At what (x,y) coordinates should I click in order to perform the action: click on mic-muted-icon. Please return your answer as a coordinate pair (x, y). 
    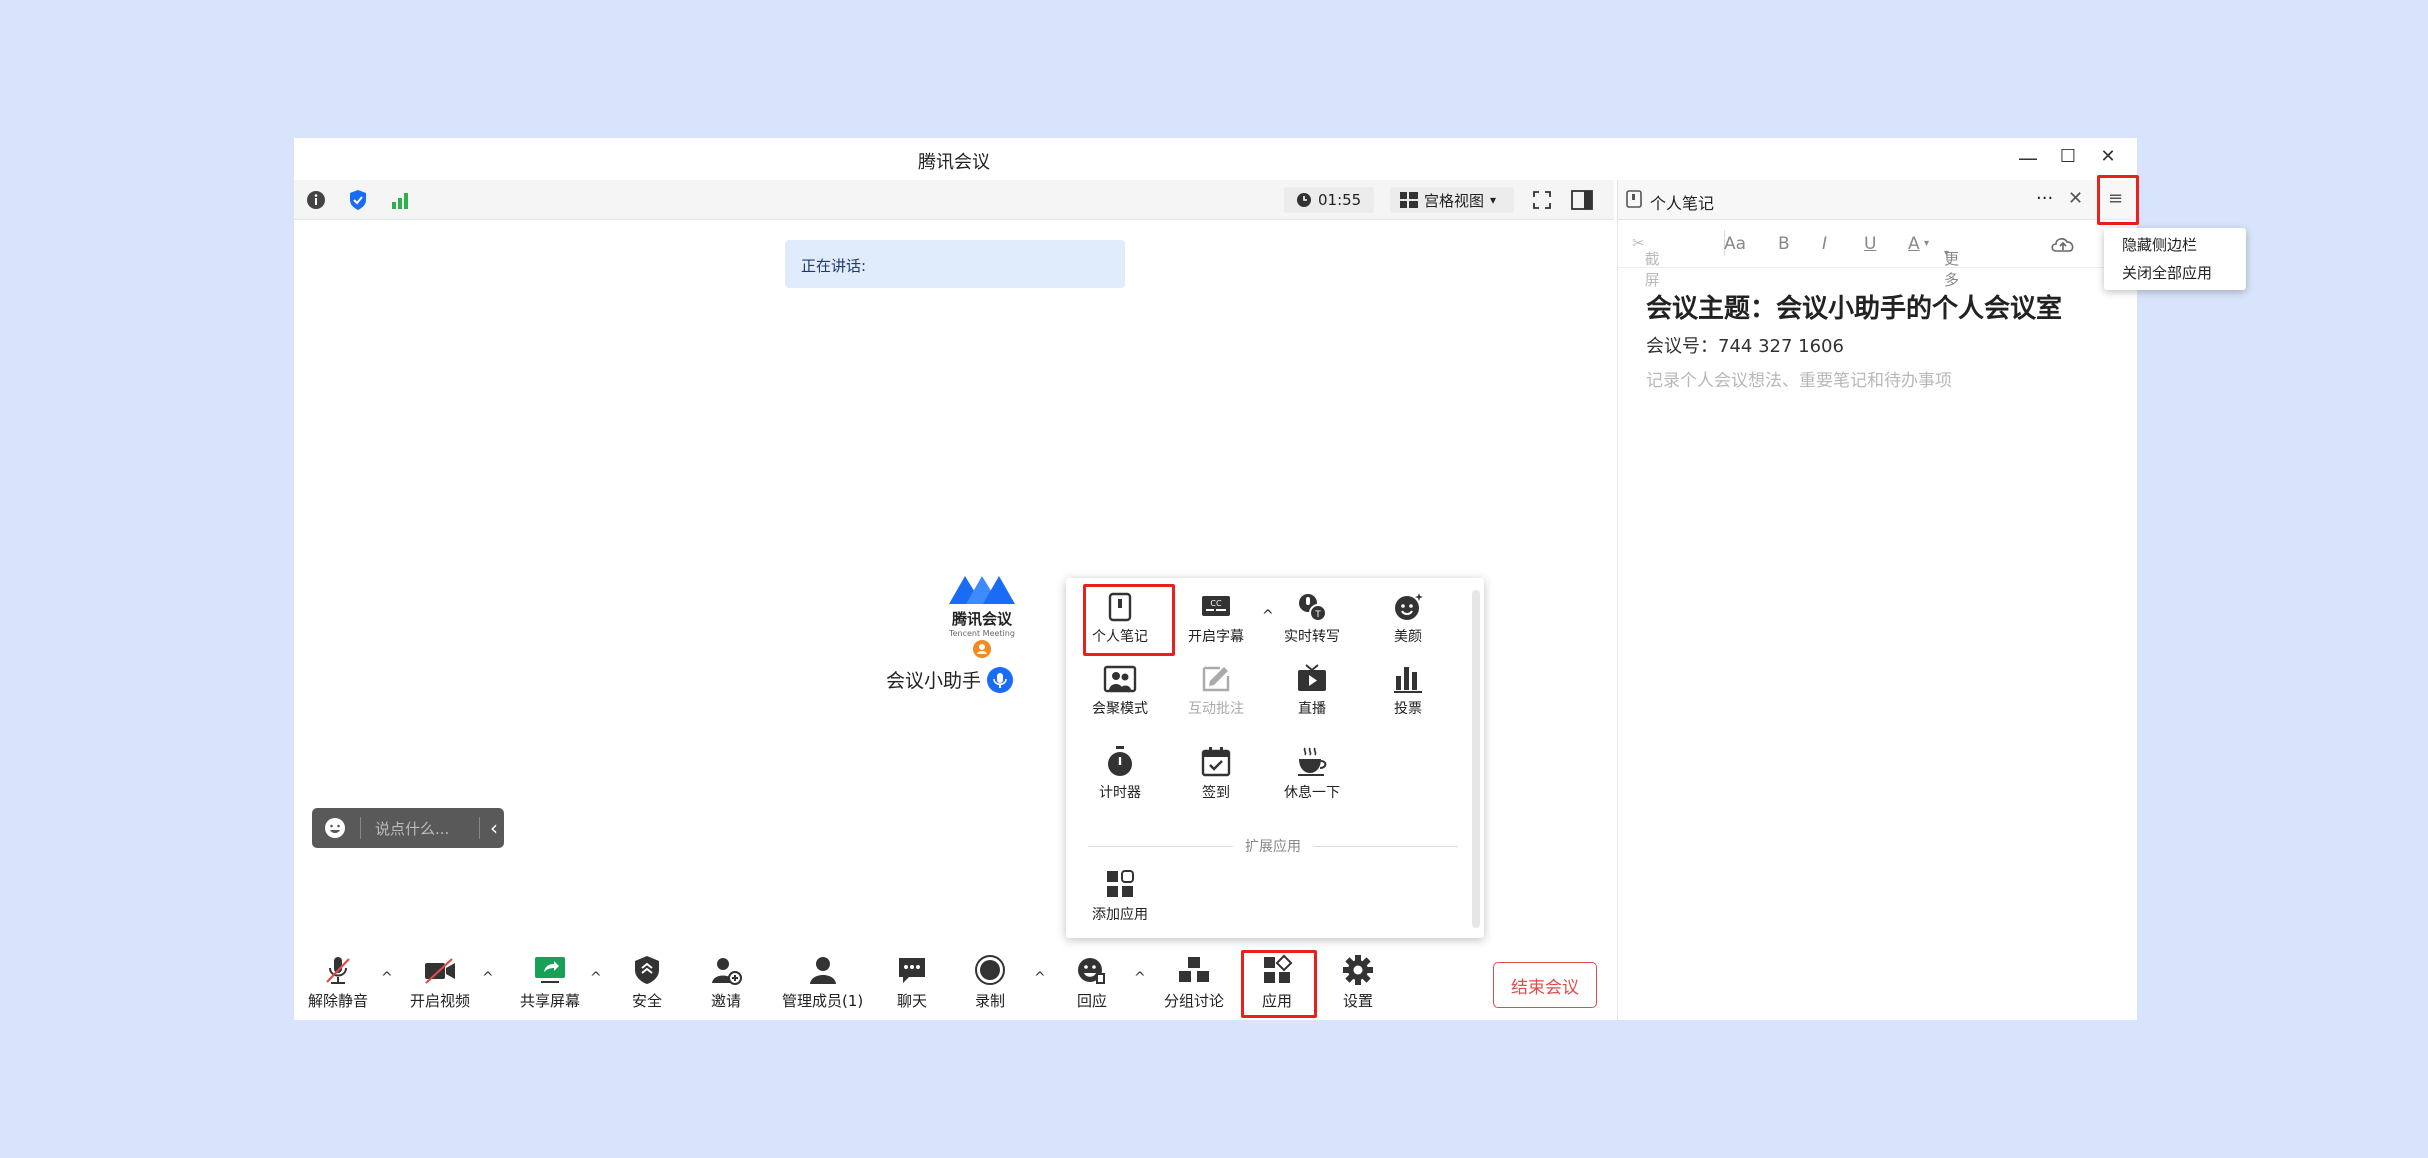
    Looking at the image, I should click on (338, 970).